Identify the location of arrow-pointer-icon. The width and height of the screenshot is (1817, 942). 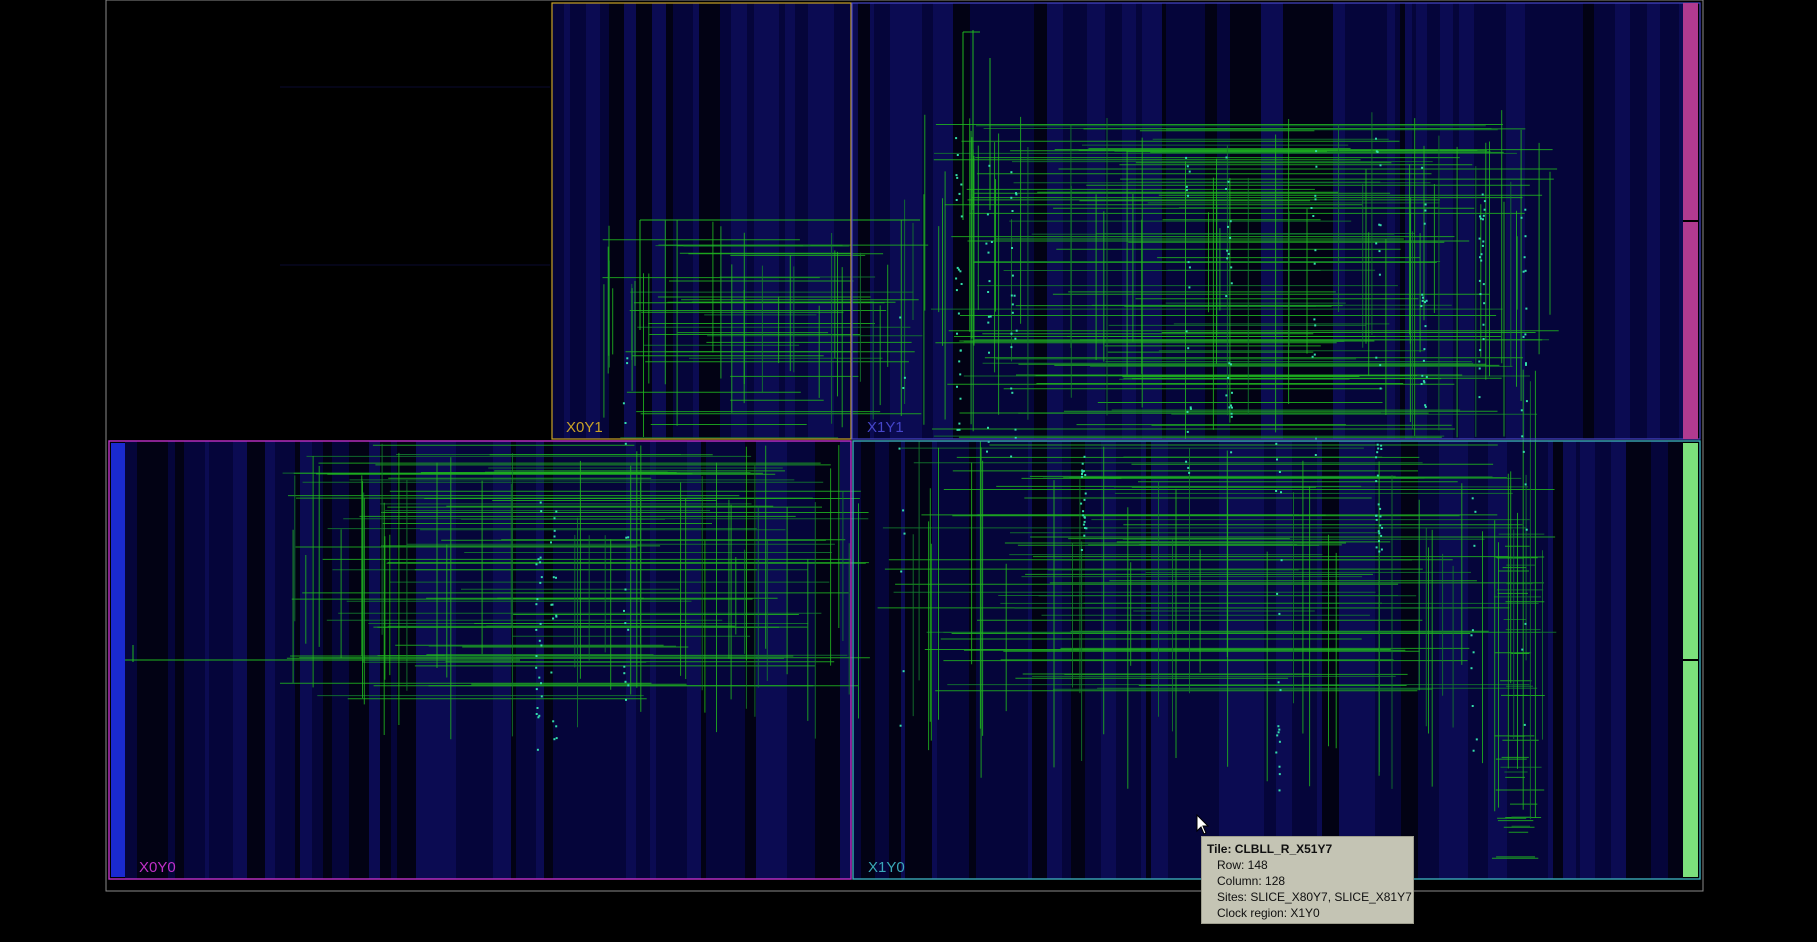
(1203, 824).